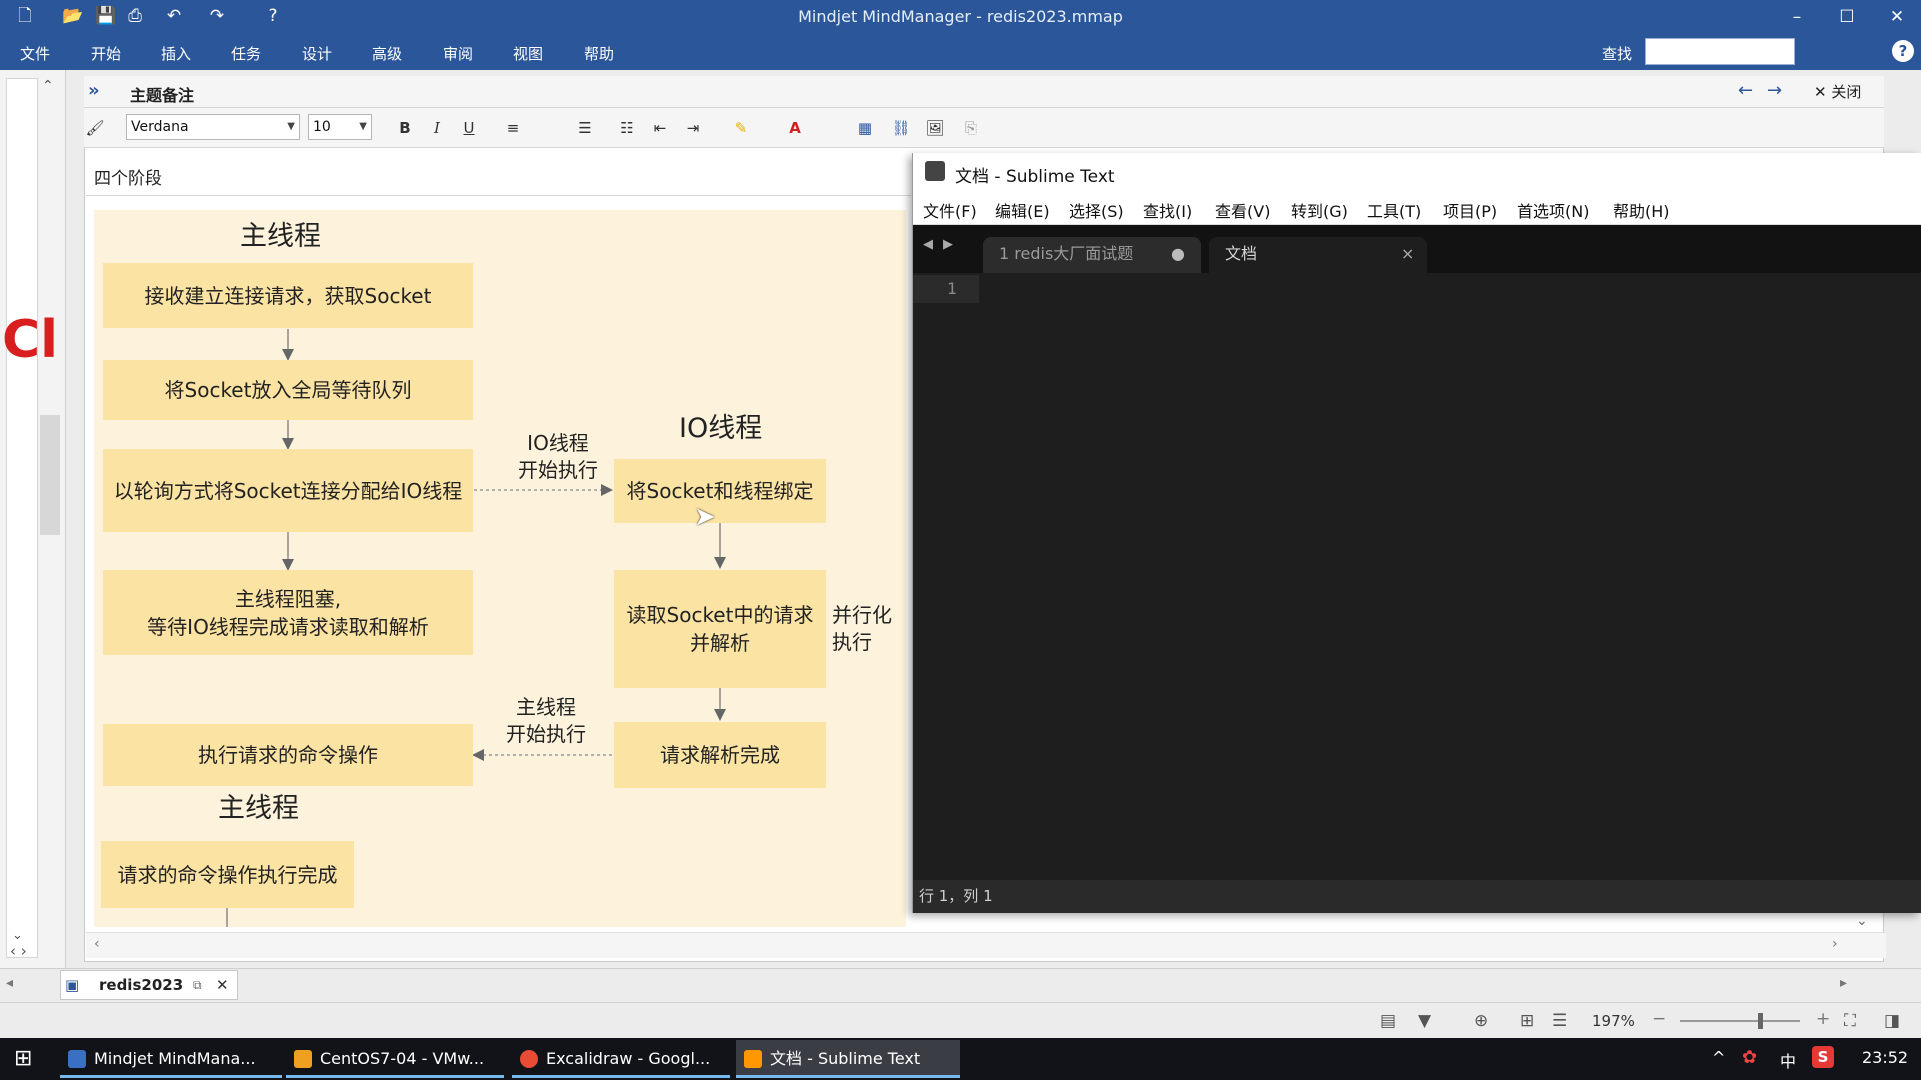  Describe the element at coordinates (865, 128) in the screenshot. I see `table-icon: ▦` at that location.